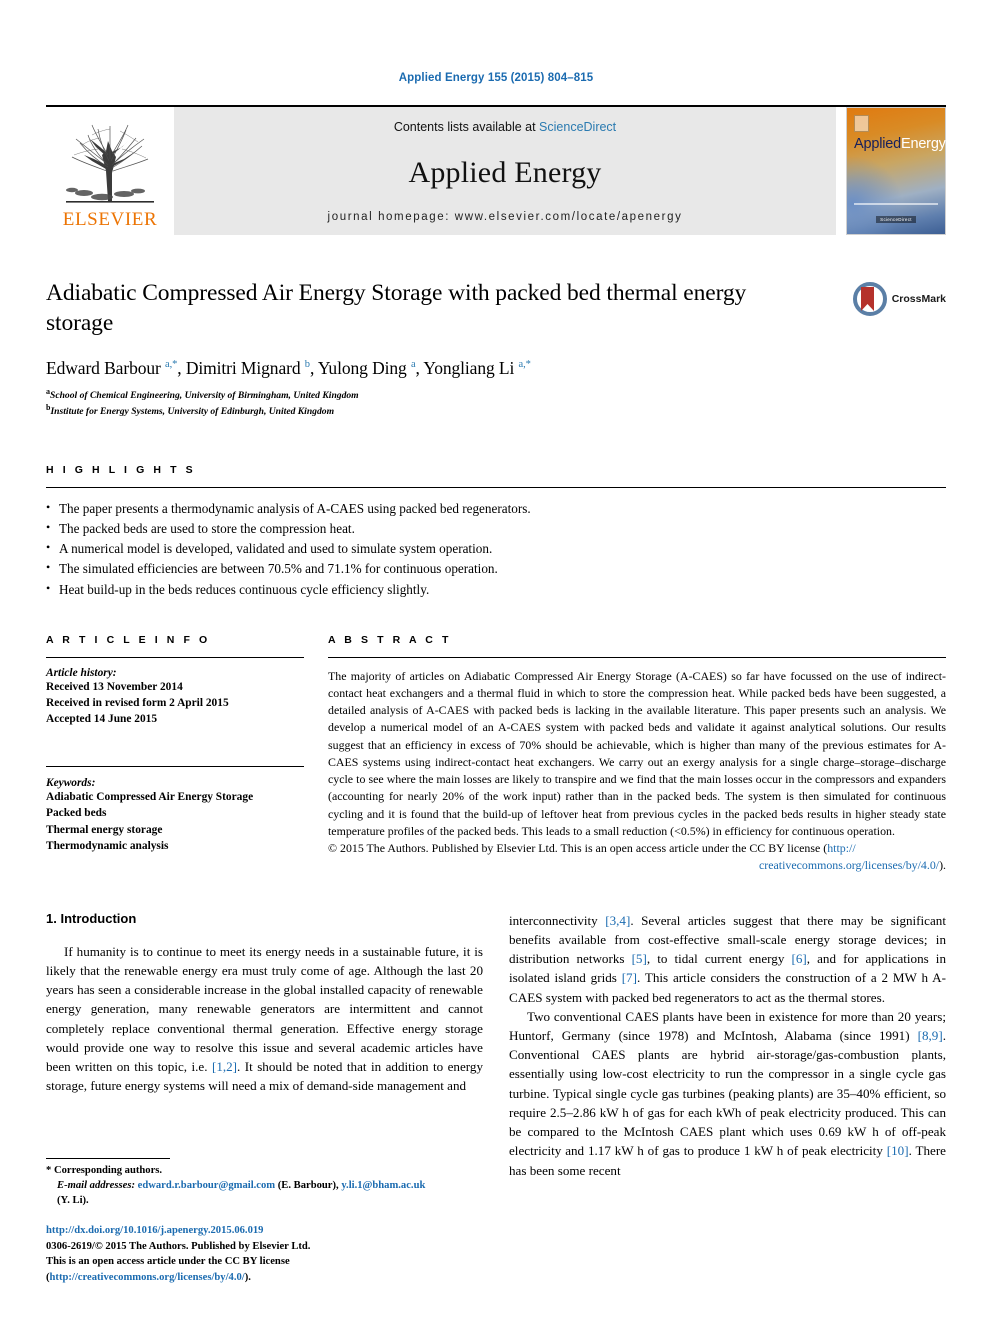 The height and width of the screenshot is (1323, 992). Describe the element at coordinates (930, 1035) in the screenshot. I see `citation-link: [8,9]` at that location.